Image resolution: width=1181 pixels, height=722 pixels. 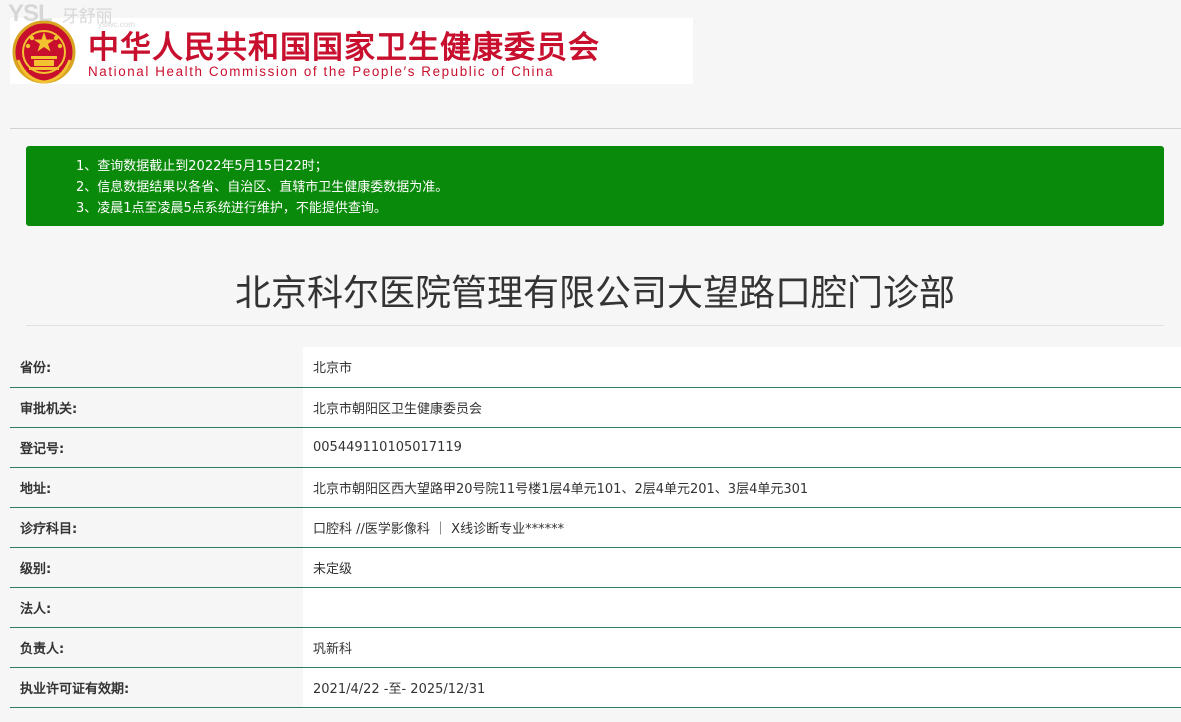 What do you see at coordinates (742, 527) in the screenshot?
I see `field-value: 口腔科 //医学影像科 ｜ X线诊断专业******` at bounding box center [742, 527].